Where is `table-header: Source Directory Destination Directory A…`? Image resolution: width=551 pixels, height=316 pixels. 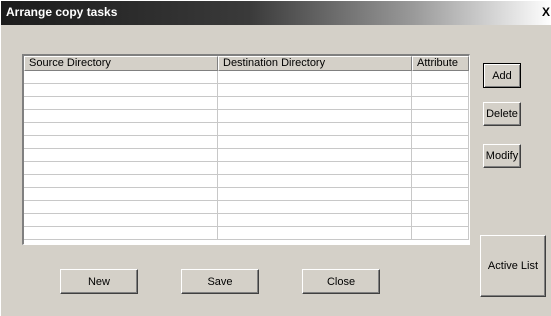
table-header: Source Directory Destination Directory A… is located at coordinates (246, 63).